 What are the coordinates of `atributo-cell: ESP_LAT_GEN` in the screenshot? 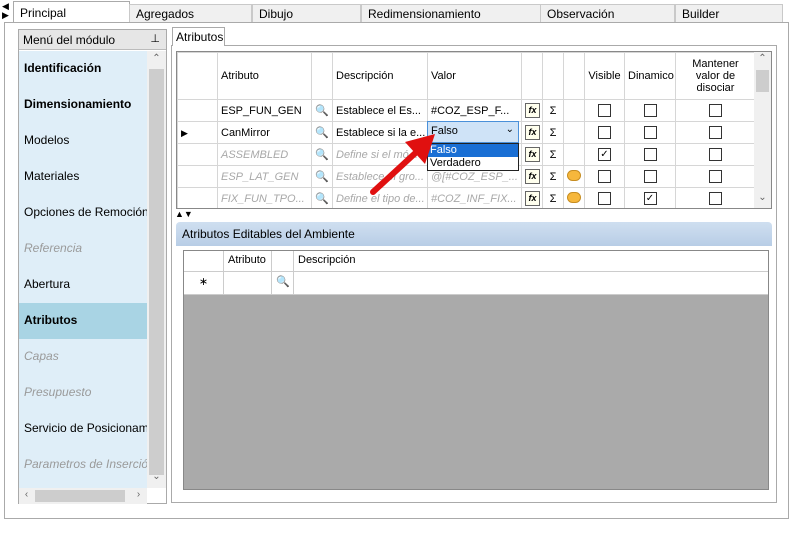 It's located at (264, 176).